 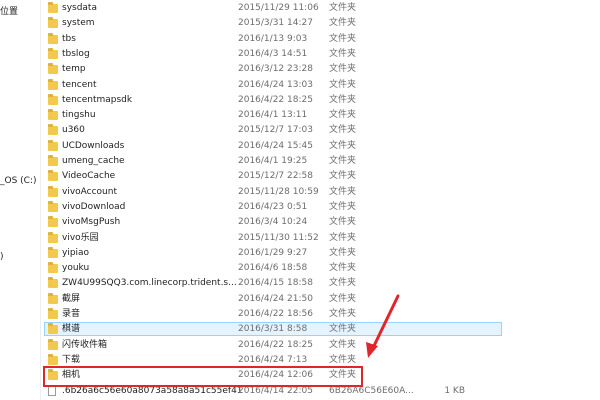 I want to click on file-row: vivoMsgPush 2016/3/4 10:24 文件夹, so click(x=273, y=222).